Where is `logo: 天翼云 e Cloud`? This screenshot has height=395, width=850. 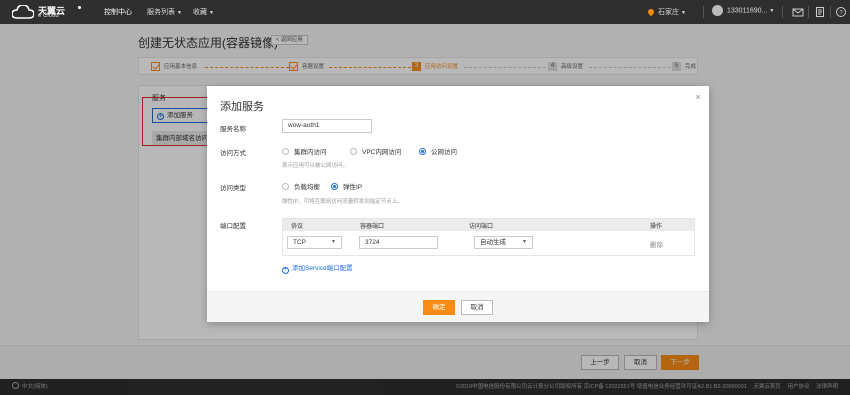
logo: 天翼云 e Cloud is located at coordinates (48, 12).